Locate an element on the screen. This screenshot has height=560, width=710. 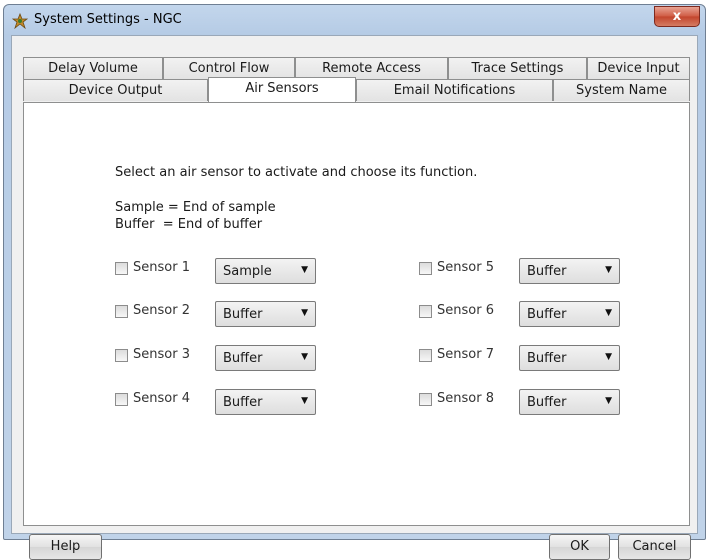
sensor-8-checkbox is located at coordinates (425, 399).